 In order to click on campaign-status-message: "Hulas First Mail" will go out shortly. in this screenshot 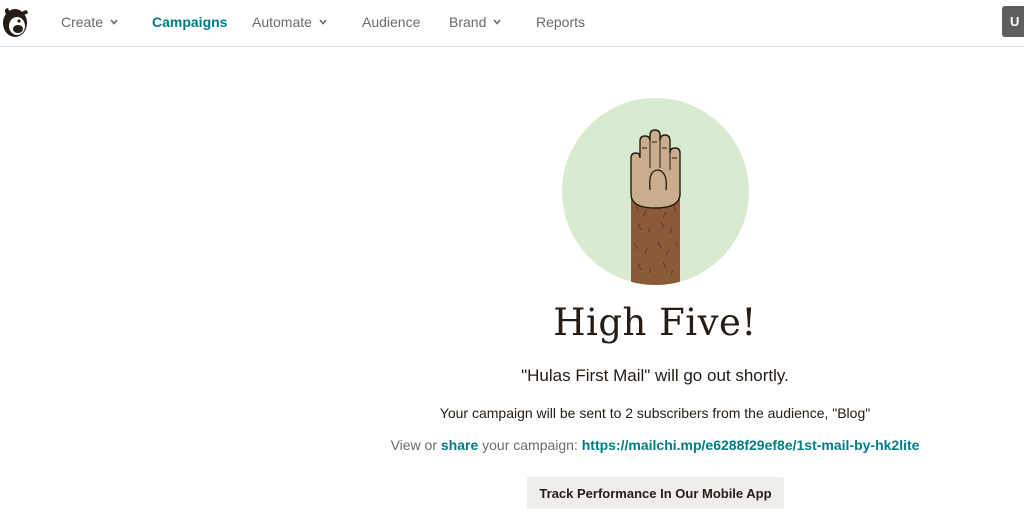, I will do `click(655, 375)`.